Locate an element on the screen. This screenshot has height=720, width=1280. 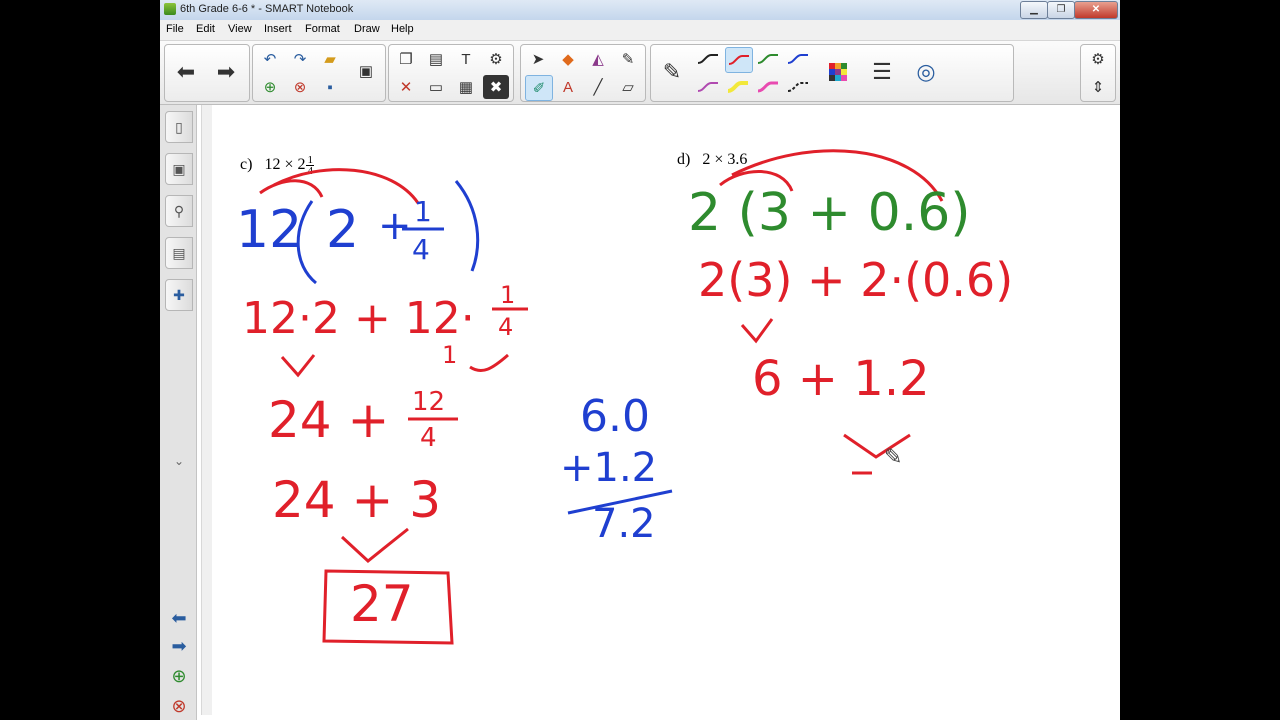
menu-bar: File Edit View Insert Format Draw Help is located at coordinates (640, 30).